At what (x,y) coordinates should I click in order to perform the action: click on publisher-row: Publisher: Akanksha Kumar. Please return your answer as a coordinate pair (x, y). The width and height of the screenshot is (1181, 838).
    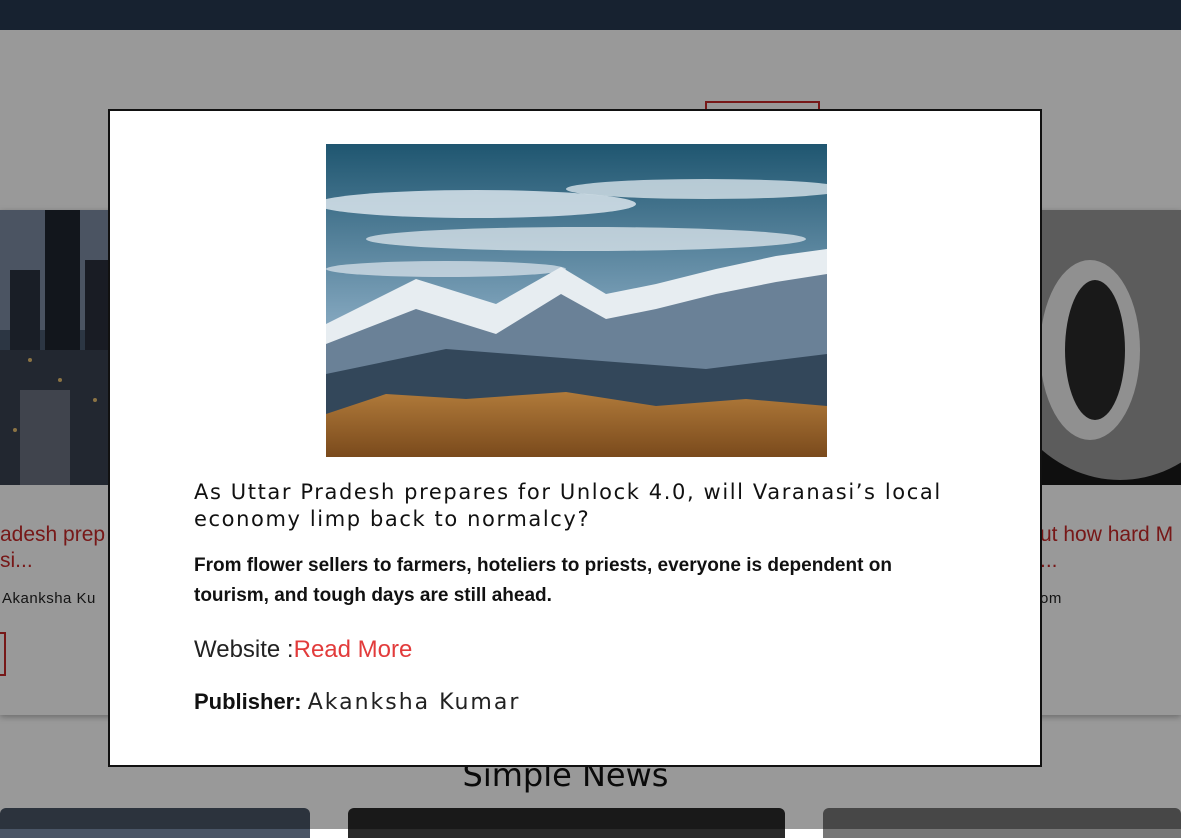
    Looking at the image, I should click on (357, 702).